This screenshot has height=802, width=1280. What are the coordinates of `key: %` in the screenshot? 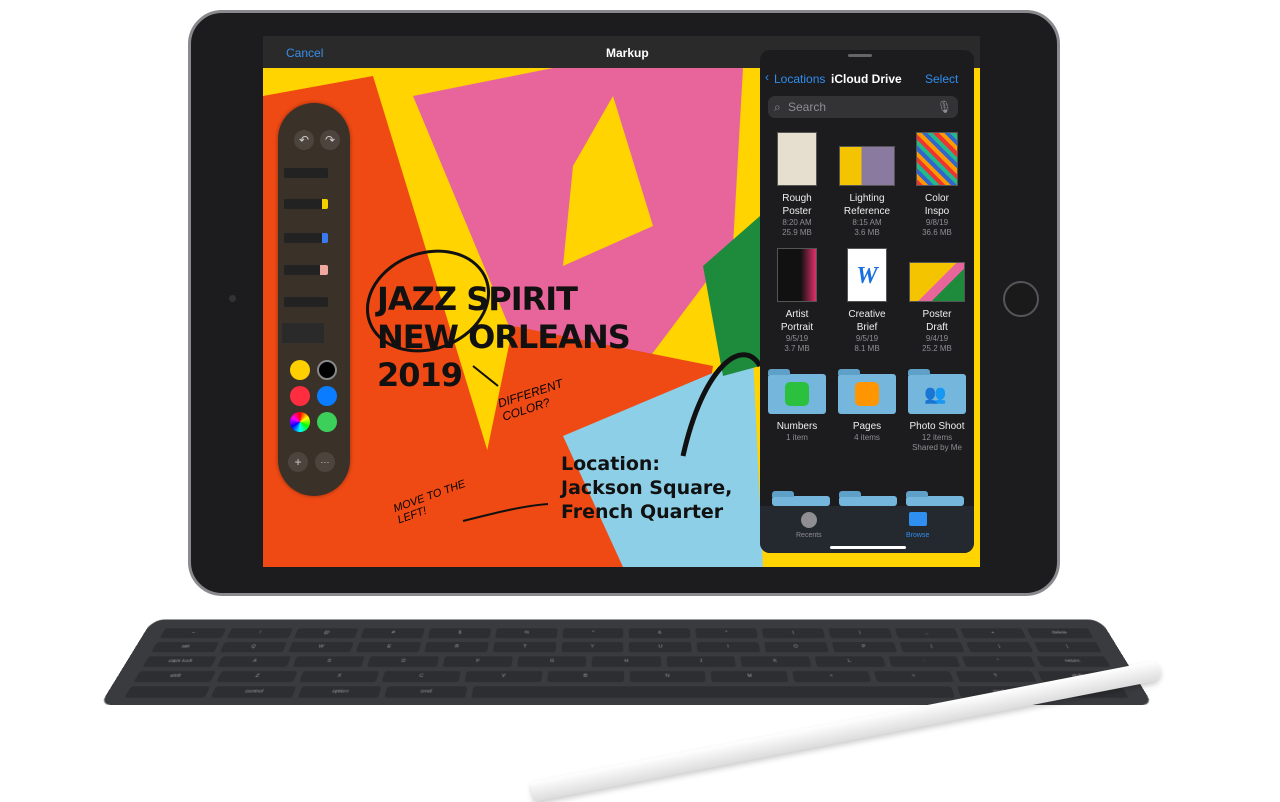 It's located at (526, 633).